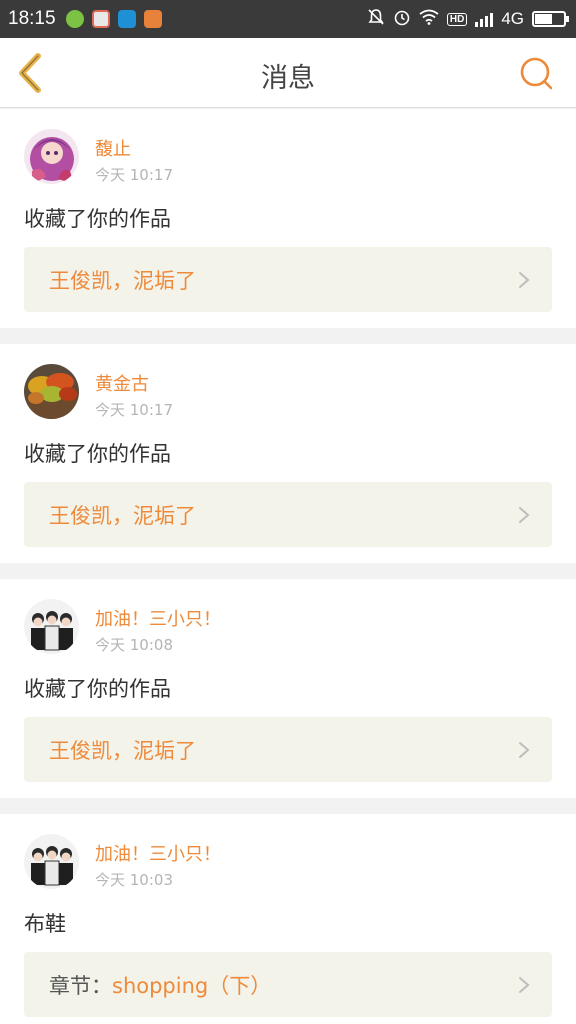  I want to click on scanner-app-icon, so click(126, 19).